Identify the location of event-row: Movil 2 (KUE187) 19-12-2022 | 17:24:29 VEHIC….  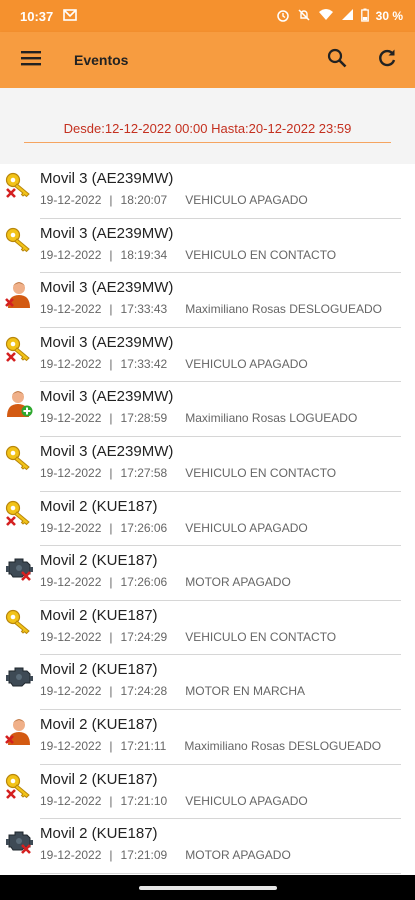
(207, 628).